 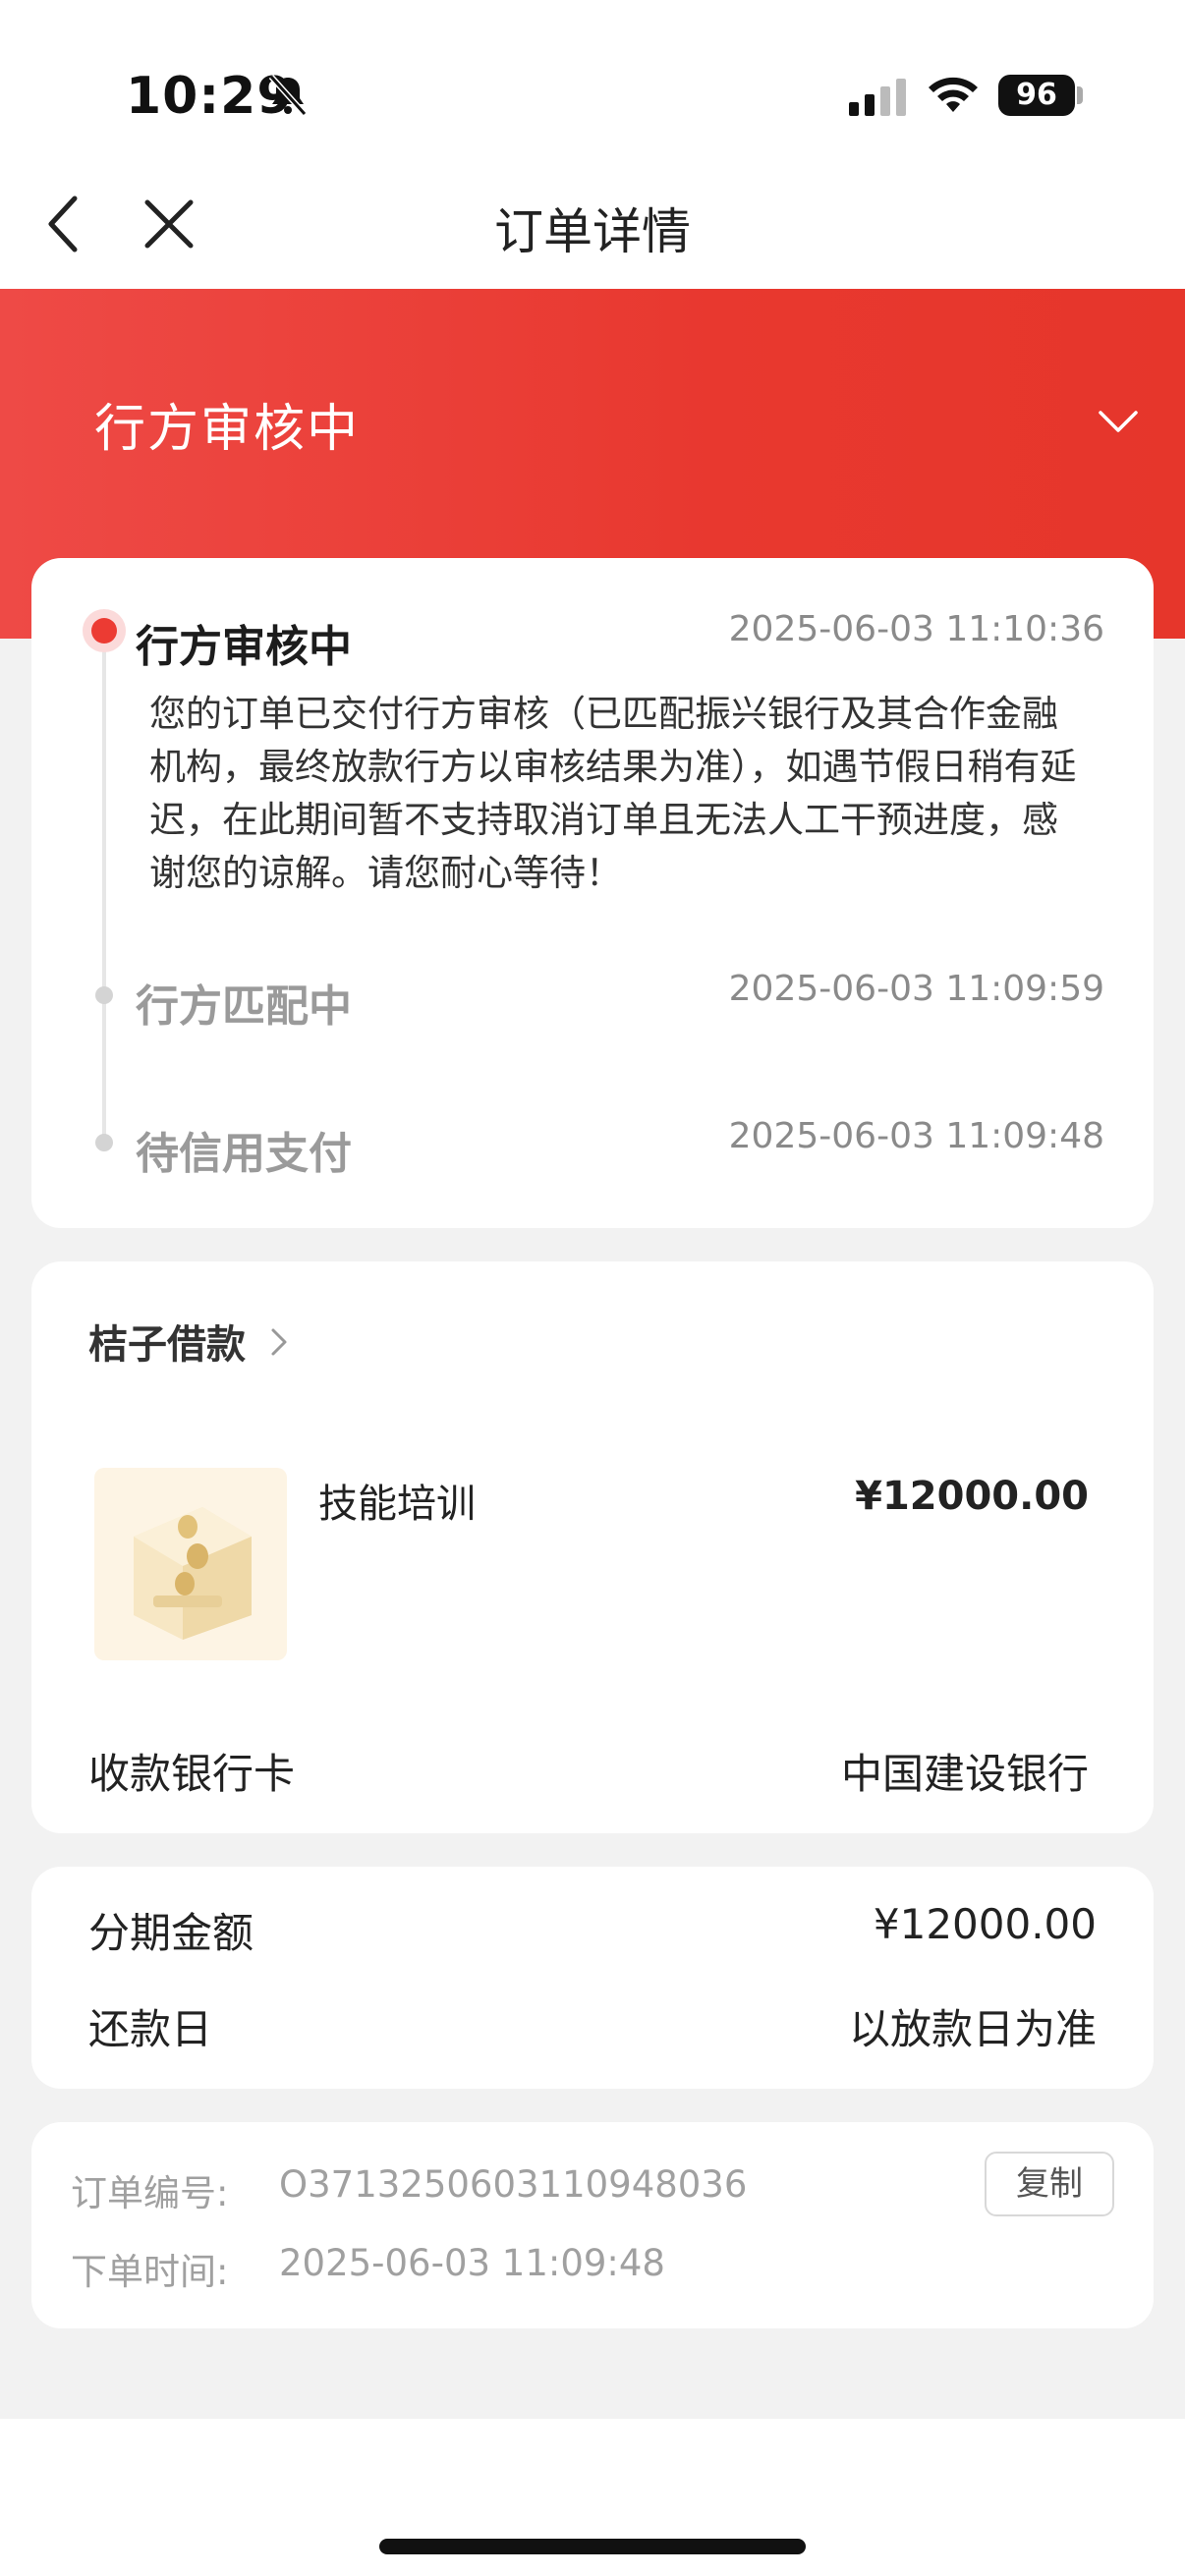 What do you see at coordinates (244, 1154) in the screenshot?
I see `timeline-step-title: 待信用支付` at bounding box center [244, 1154].